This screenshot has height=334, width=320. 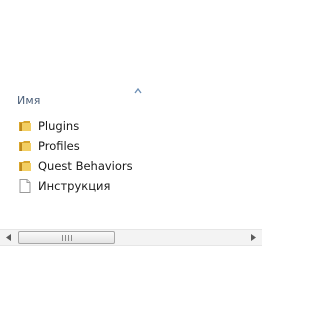 I want to click on column-header: Имя, so click(x=131, y=98).